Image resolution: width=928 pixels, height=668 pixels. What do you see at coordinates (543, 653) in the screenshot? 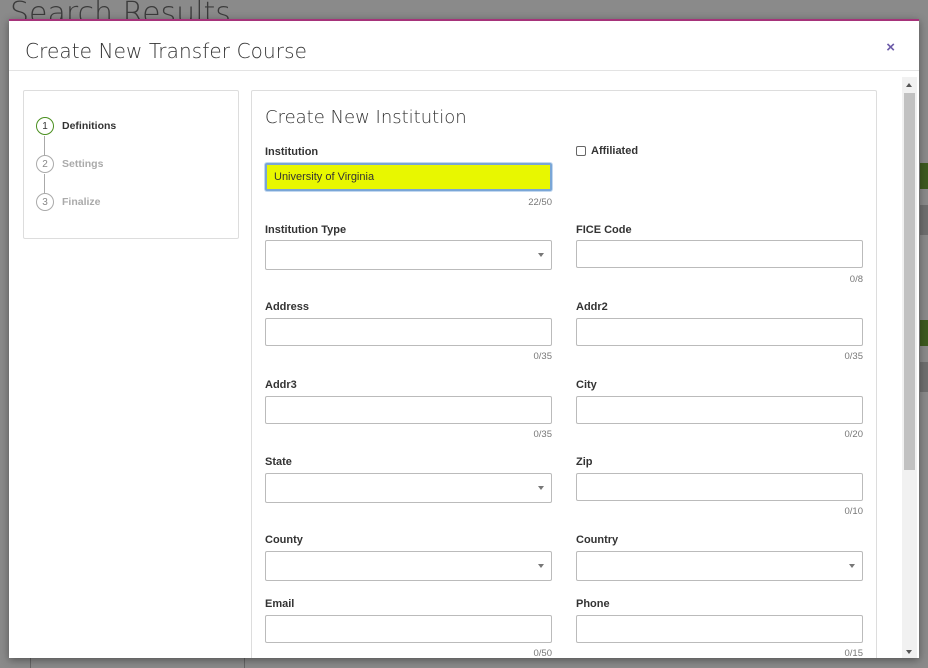
I see `email-counter: 0/50` at bounding box center [543, 653].